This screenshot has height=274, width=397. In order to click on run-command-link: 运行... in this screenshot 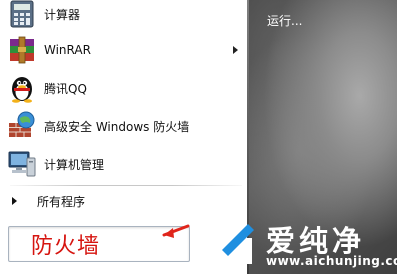, I will do `click(284, 20)`.